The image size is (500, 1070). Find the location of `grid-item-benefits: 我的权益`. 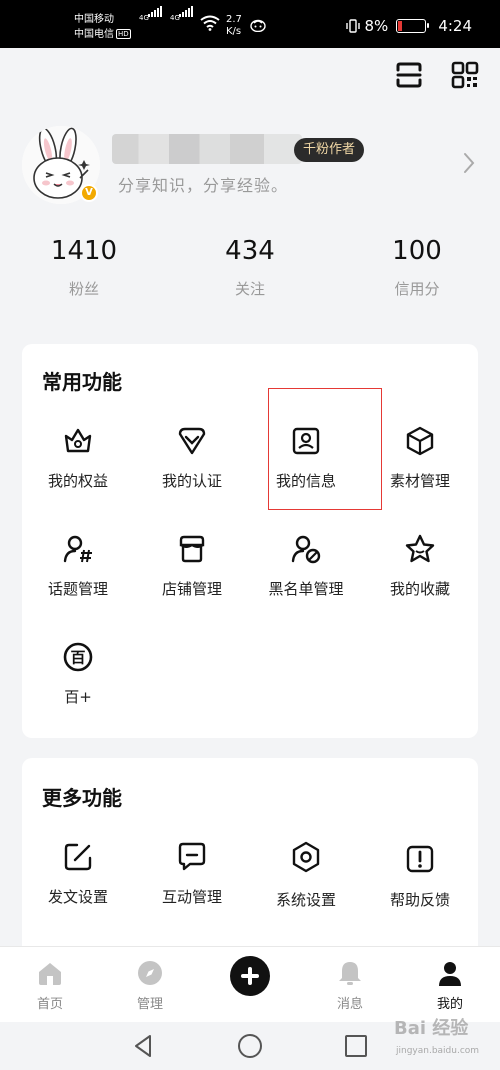

grid-item-benefits: 我的权益 is located at coordinates (78, 457).